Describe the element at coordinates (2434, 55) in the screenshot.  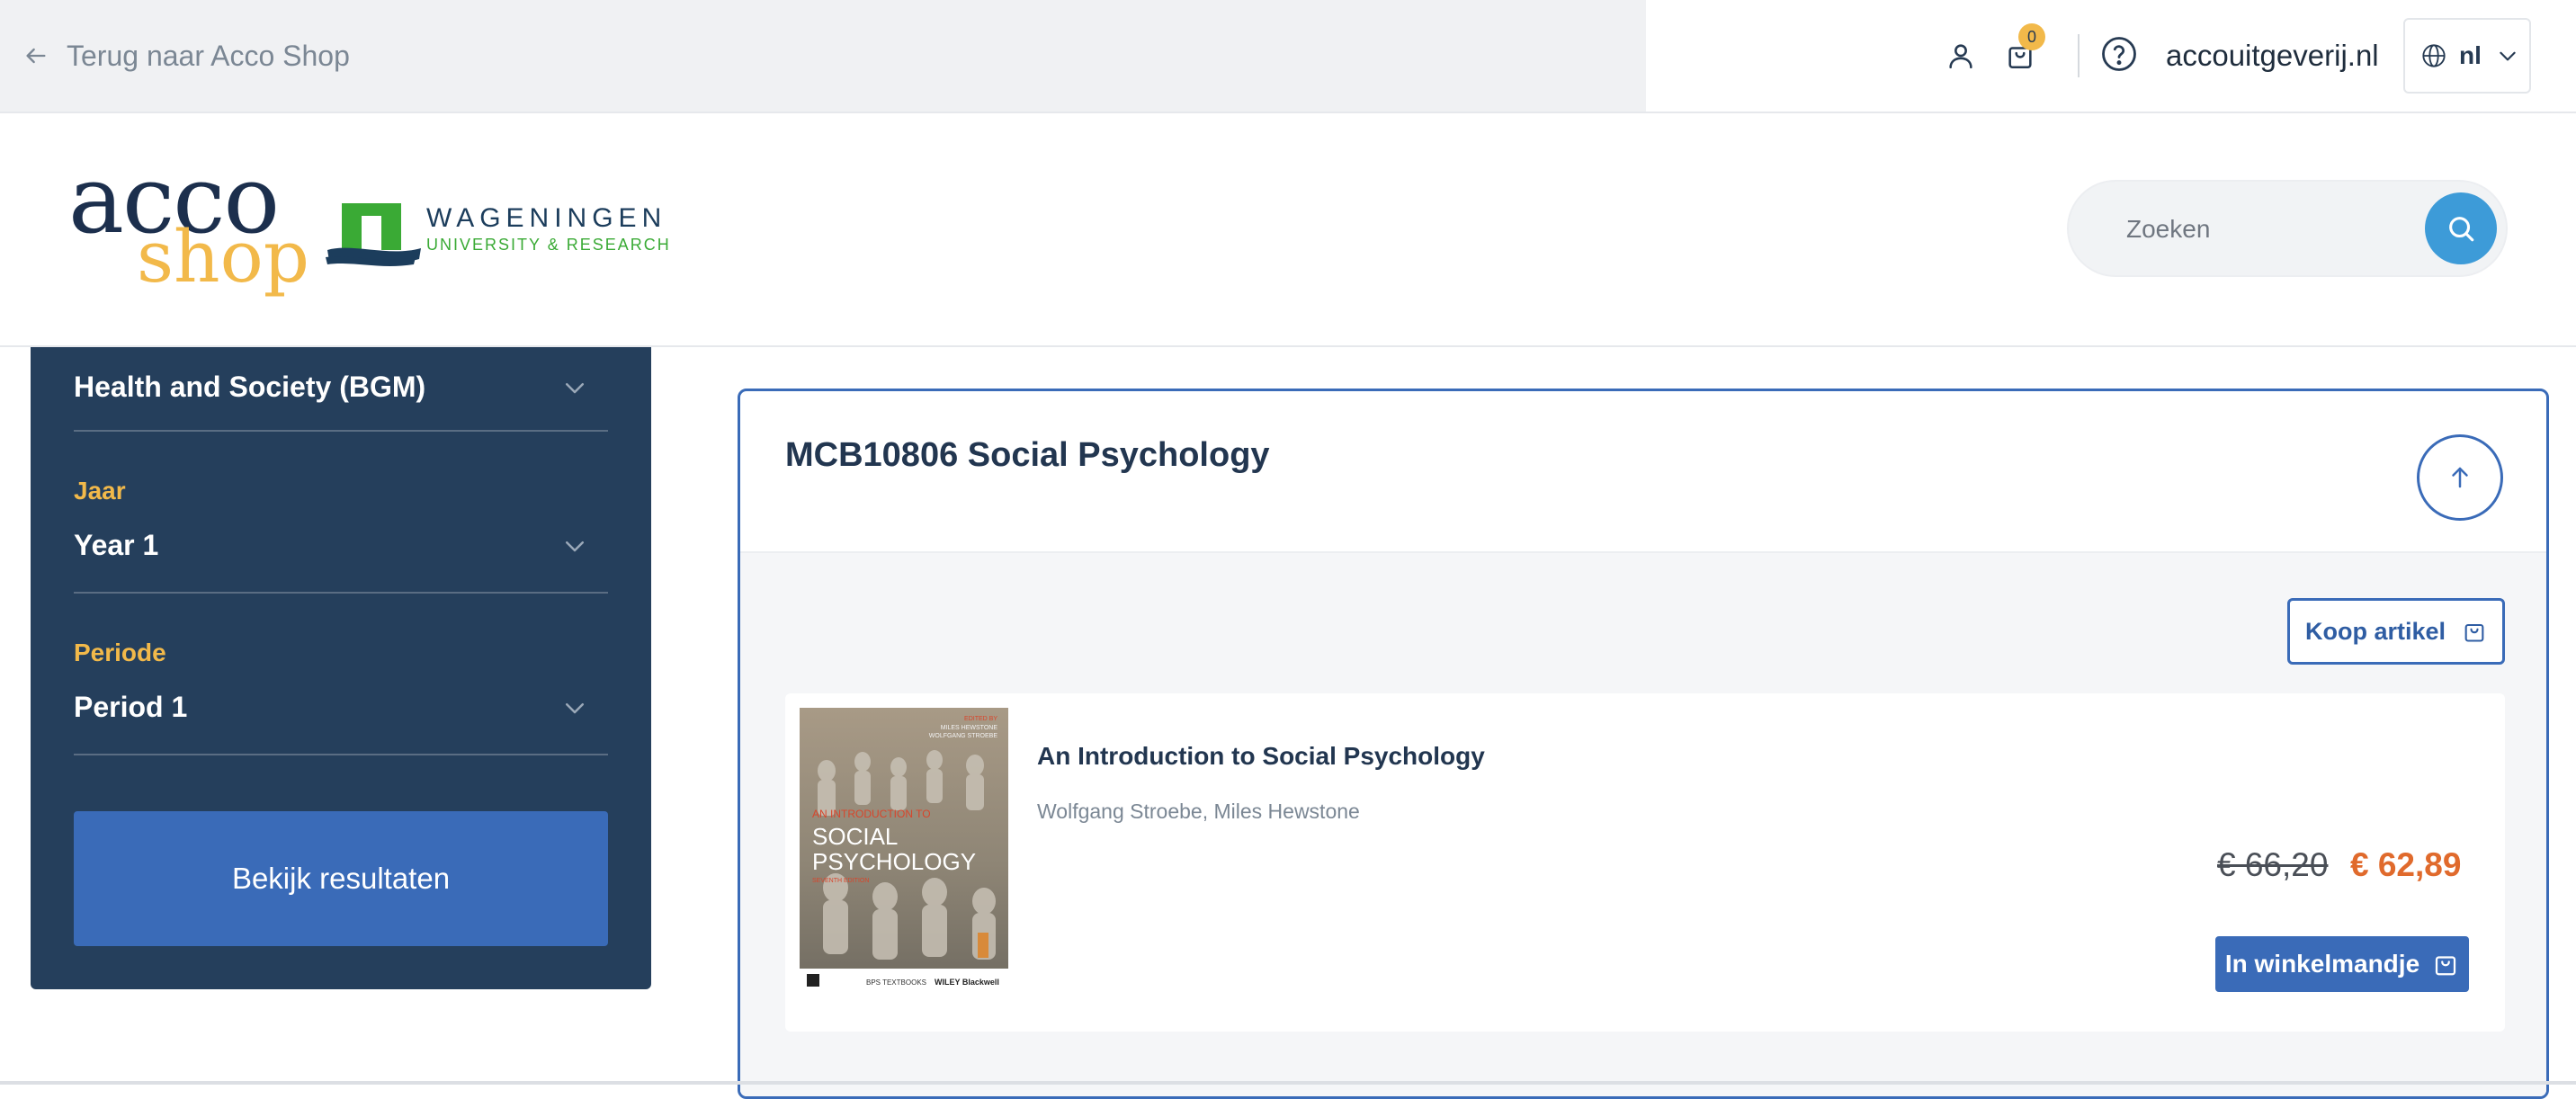
I see `globe-icon` at that location.